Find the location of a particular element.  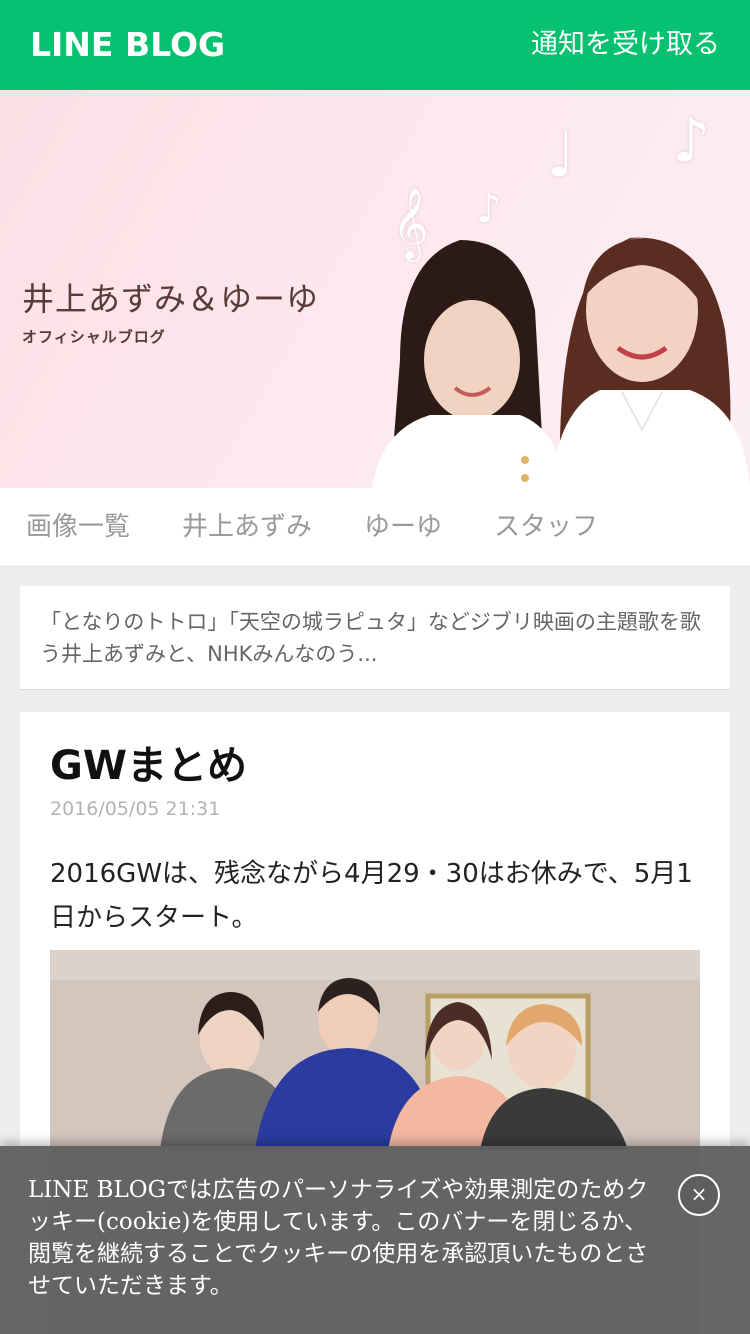

close-icon: × is located at coordinates (699, 1195).